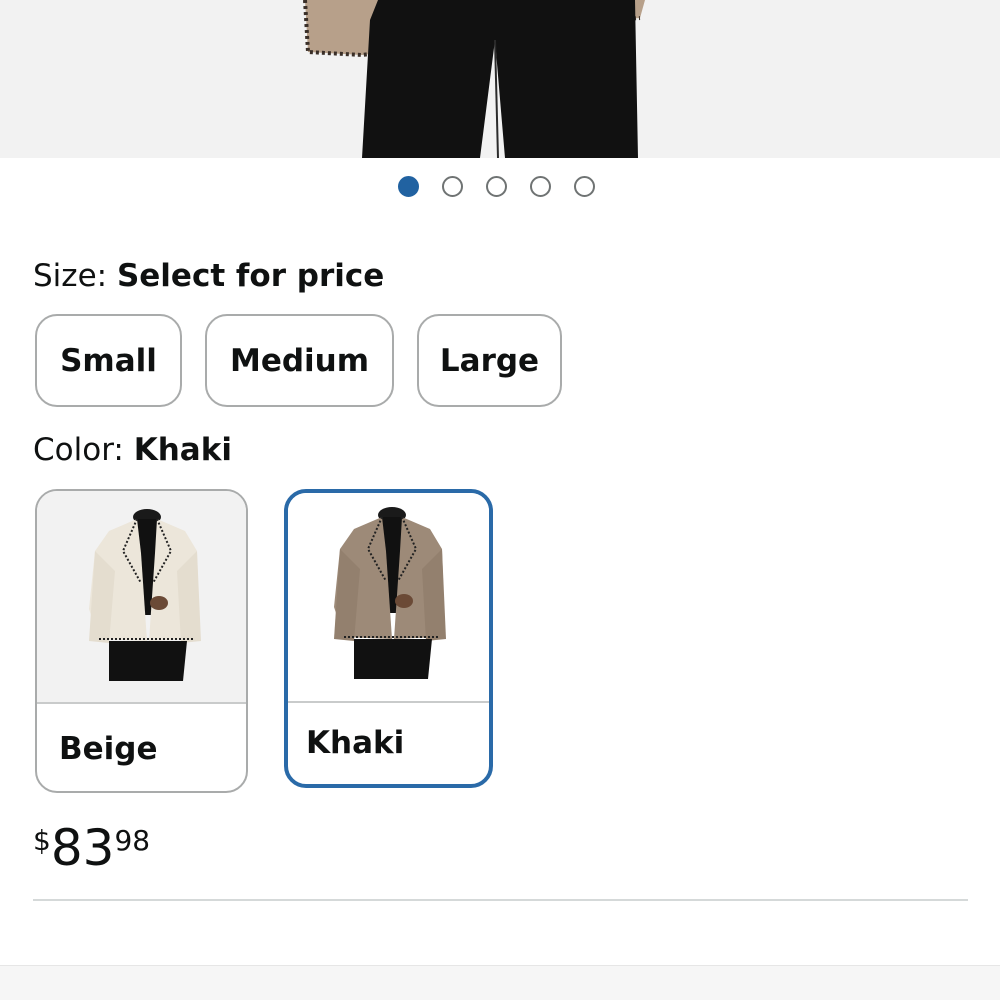  What do you see at coordinates (108, 749) in the screenshot?
I see `swatch-label-beige: Beige` at bounding box center [108, 749].